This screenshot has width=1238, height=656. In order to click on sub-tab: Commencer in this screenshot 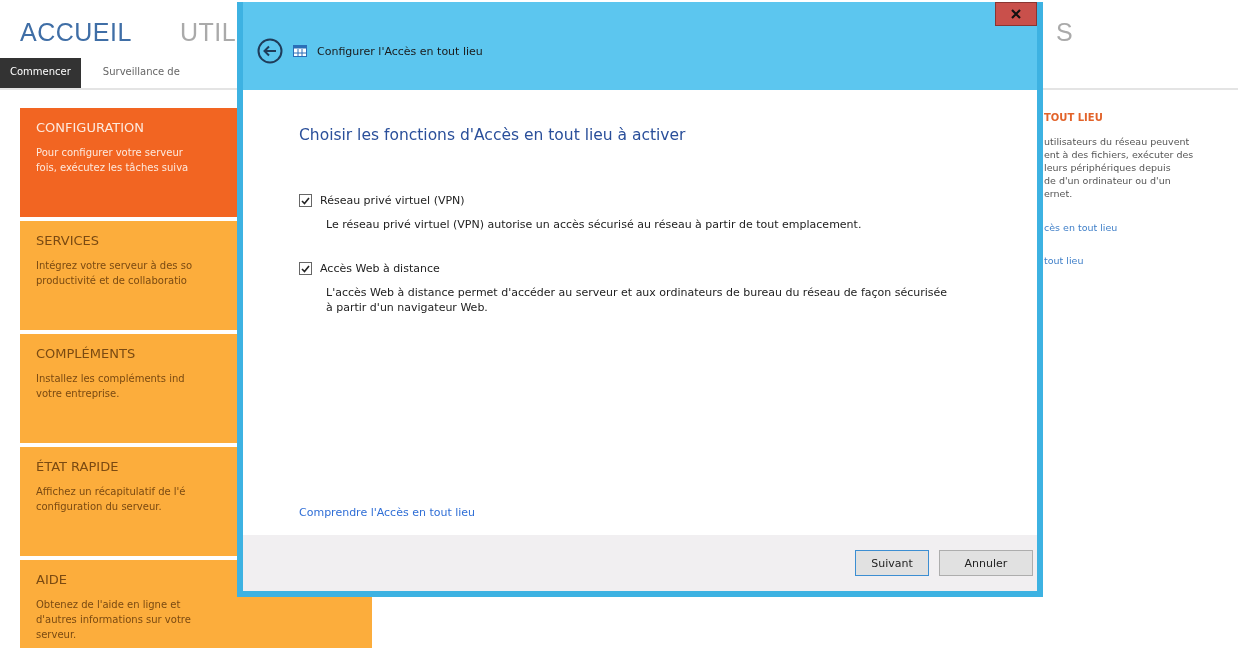, I will do `click(40, 73)`.